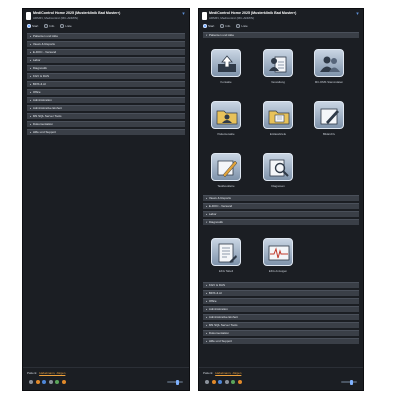  Describe the element at coordinates (226, 167) in the screenshot. I see `pen-board-icon` at that location.